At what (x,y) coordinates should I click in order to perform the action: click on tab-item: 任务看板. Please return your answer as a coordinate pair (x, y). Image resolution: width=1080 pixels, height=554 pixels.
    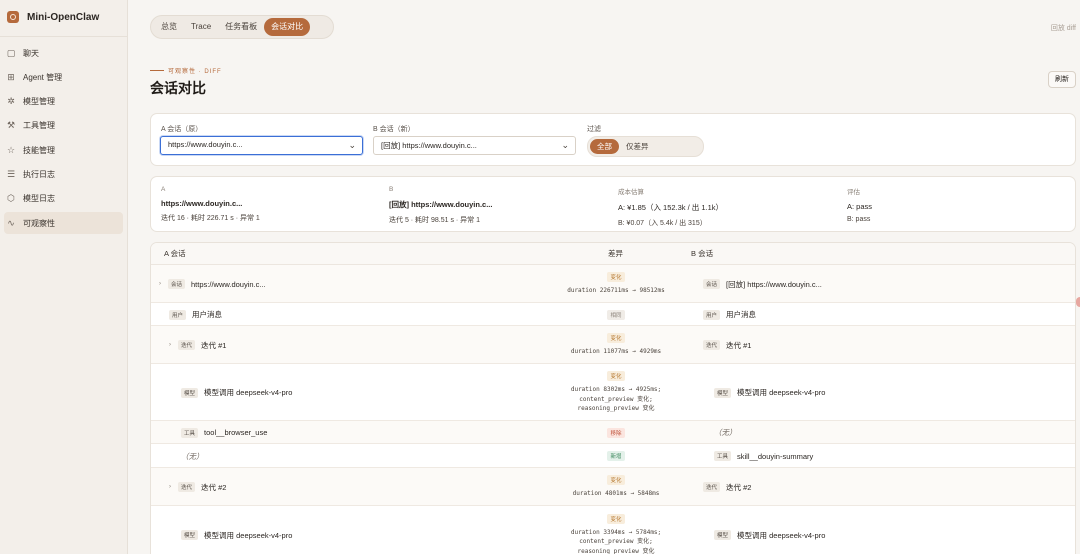
    Looking at the image, I should click on (241, 27).